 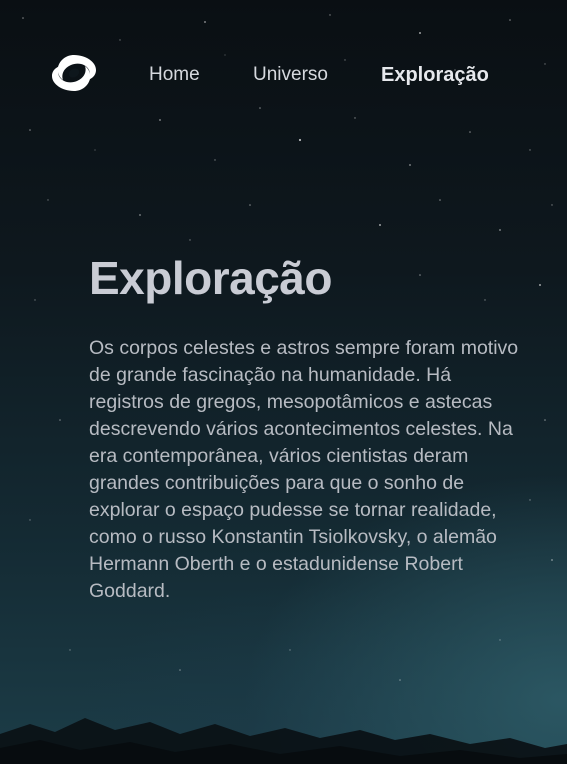 What do you see at coordinates (174, 75) in the screenshot?
I see `nav-link-home: Home` at bounding box center [174, 75].